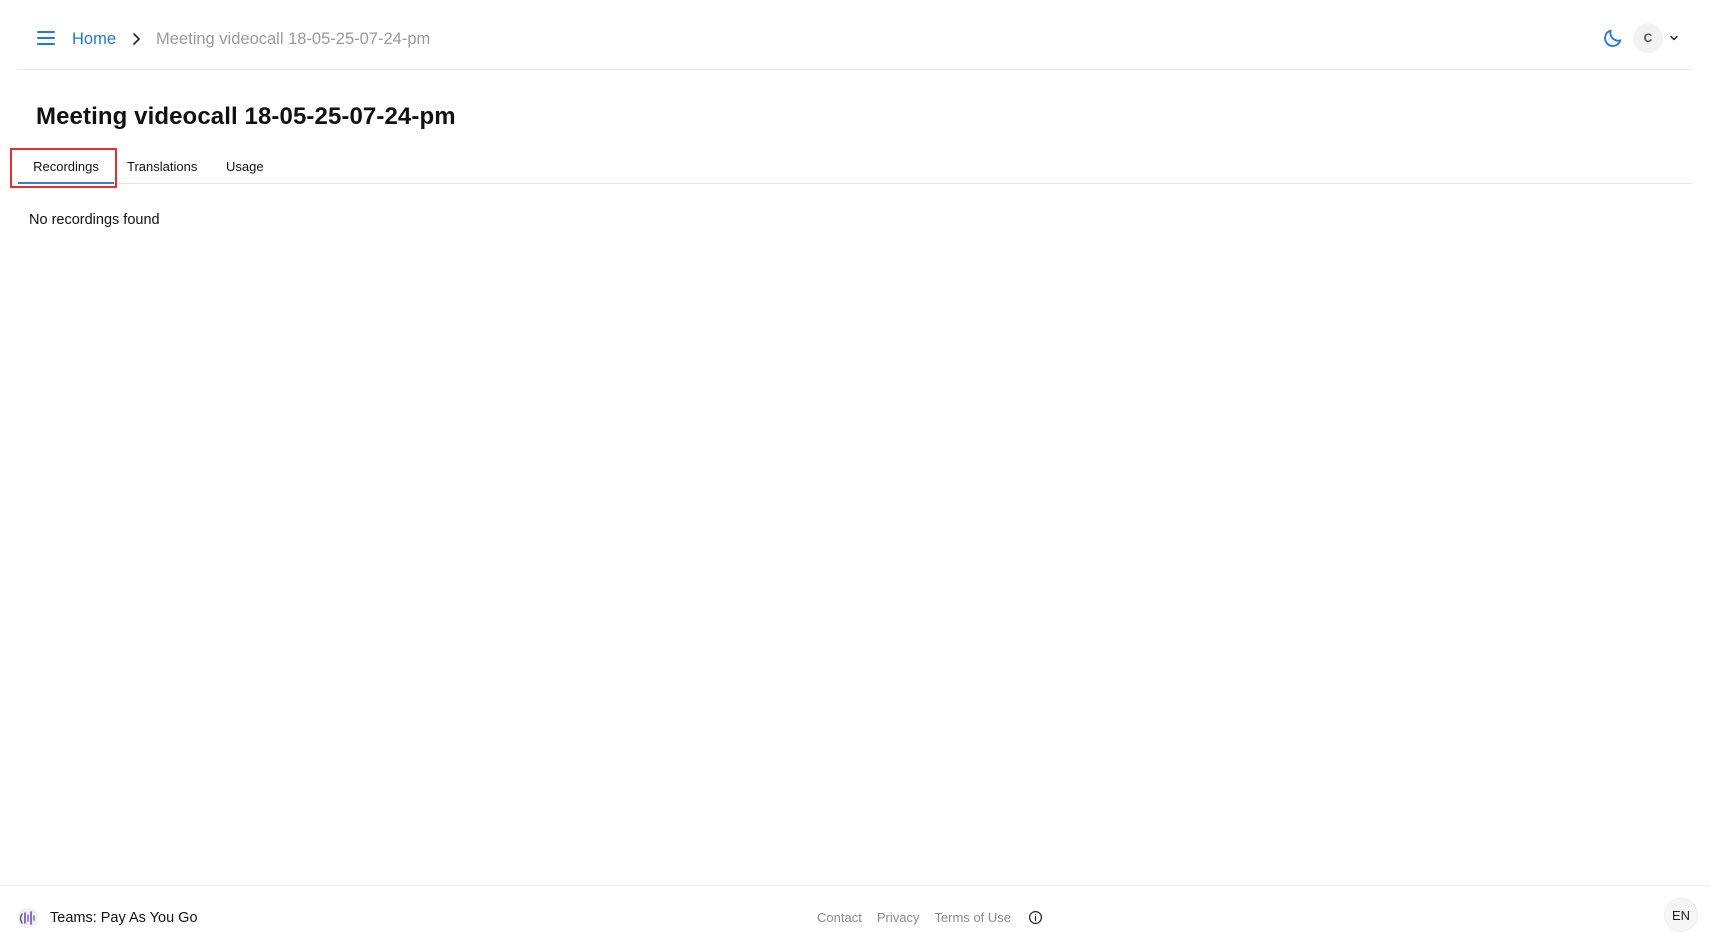  Describe the element at coordinates (28, 918) in the screenshot. I see `brand-logo-icon` at that location.